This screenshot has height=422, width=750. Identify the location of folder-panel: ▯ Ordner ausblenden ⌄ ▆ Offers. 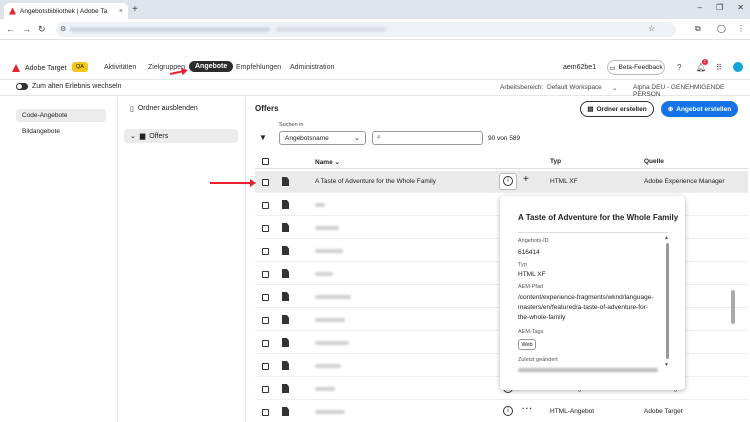
(182, 259).